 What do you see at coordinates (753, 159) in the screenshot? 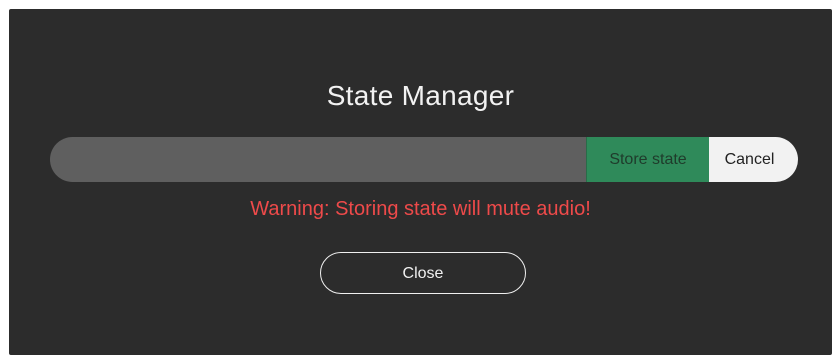
I see `cancel-button: Cancel` at bounding box center [753, 159].